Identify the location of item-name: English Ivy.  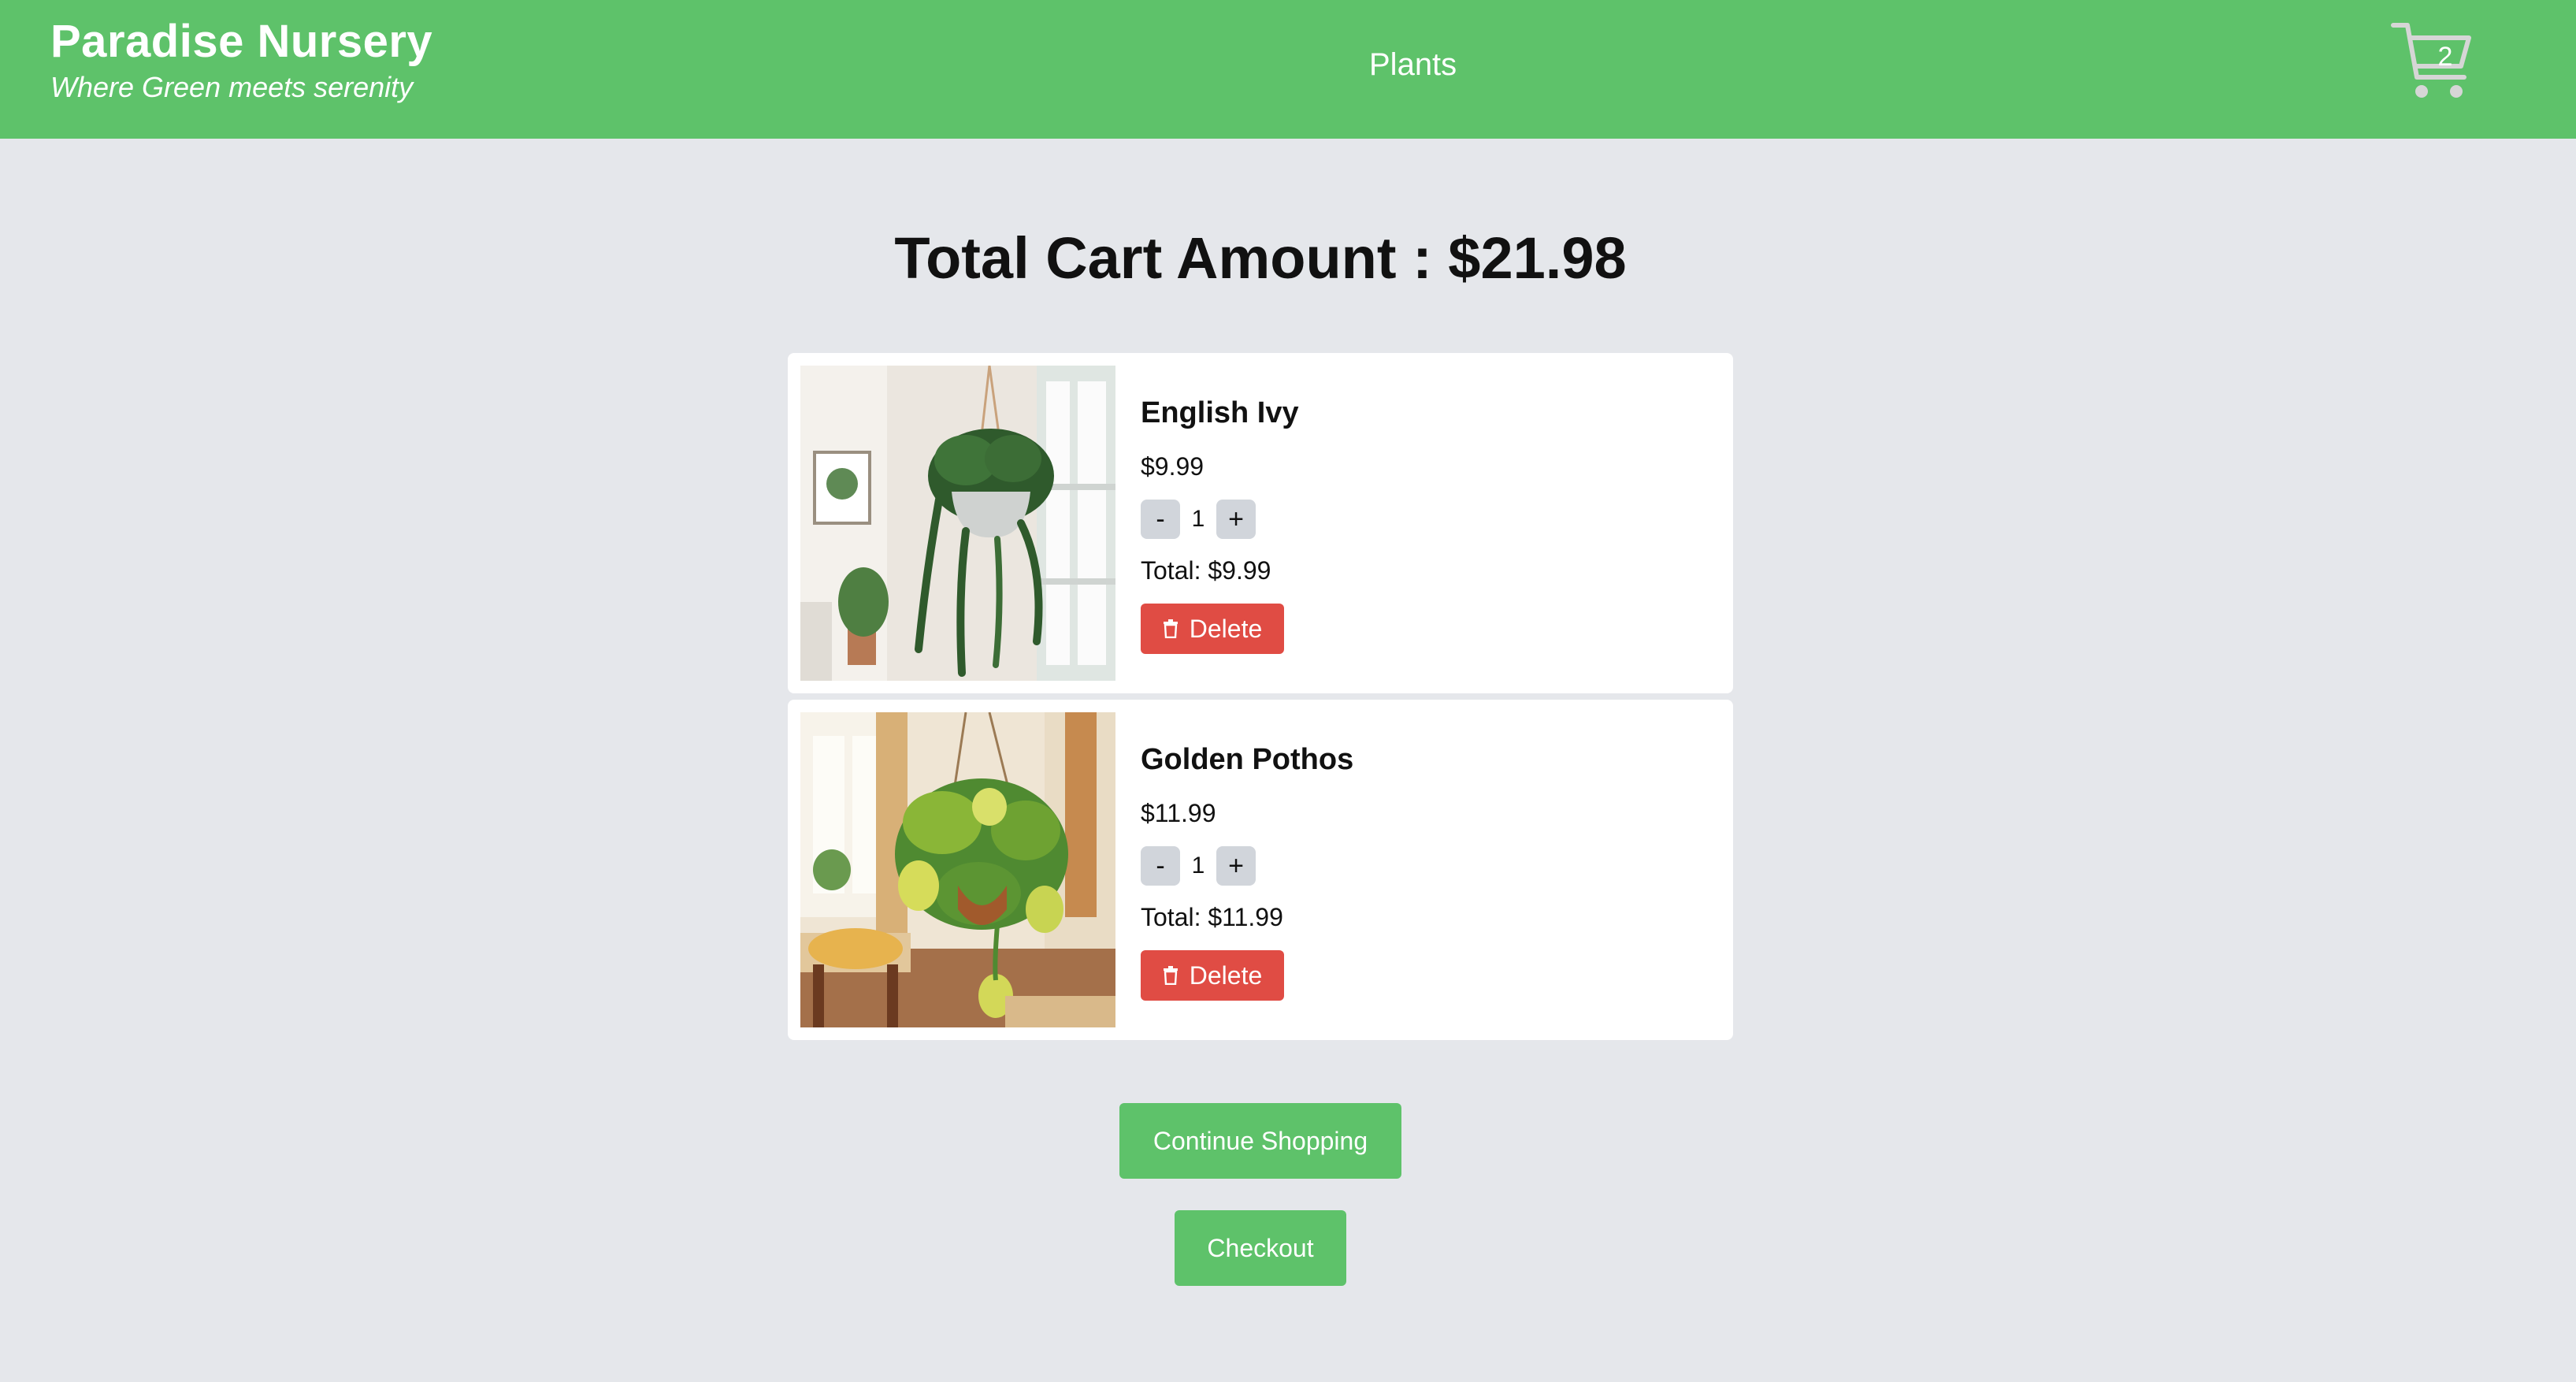
(1220, 412).